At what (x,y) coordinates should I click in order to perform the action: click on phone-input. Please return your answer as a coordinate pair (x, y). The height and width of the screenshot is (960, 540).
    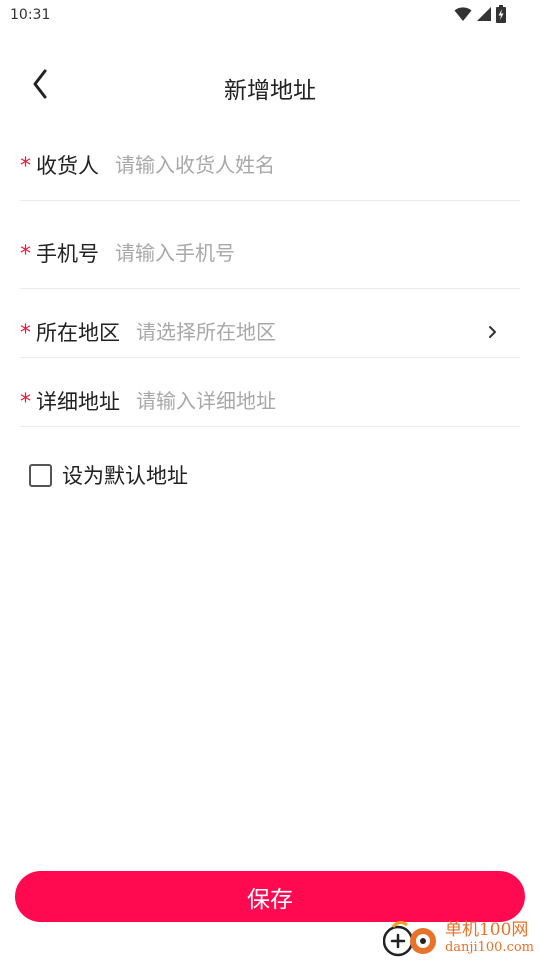
    Looking at the image, I should click on (317, 253).